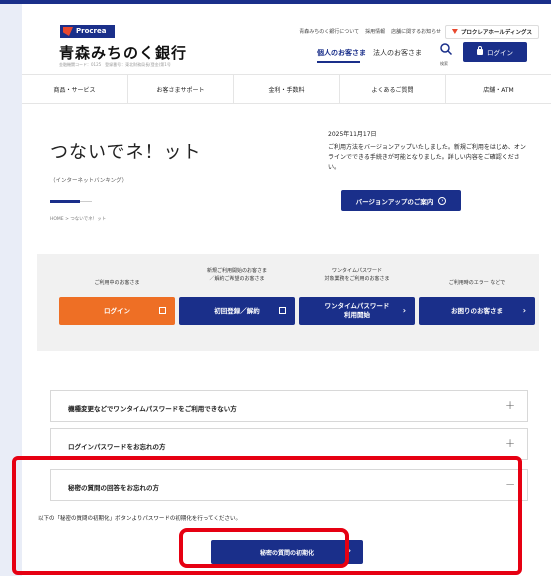 Image resolution: width=551 pixels, height=576 pixels. What do you see at coordinates (480, 50) in the screenshot?
I see `lock-icon` at bounding box center [480, 50].